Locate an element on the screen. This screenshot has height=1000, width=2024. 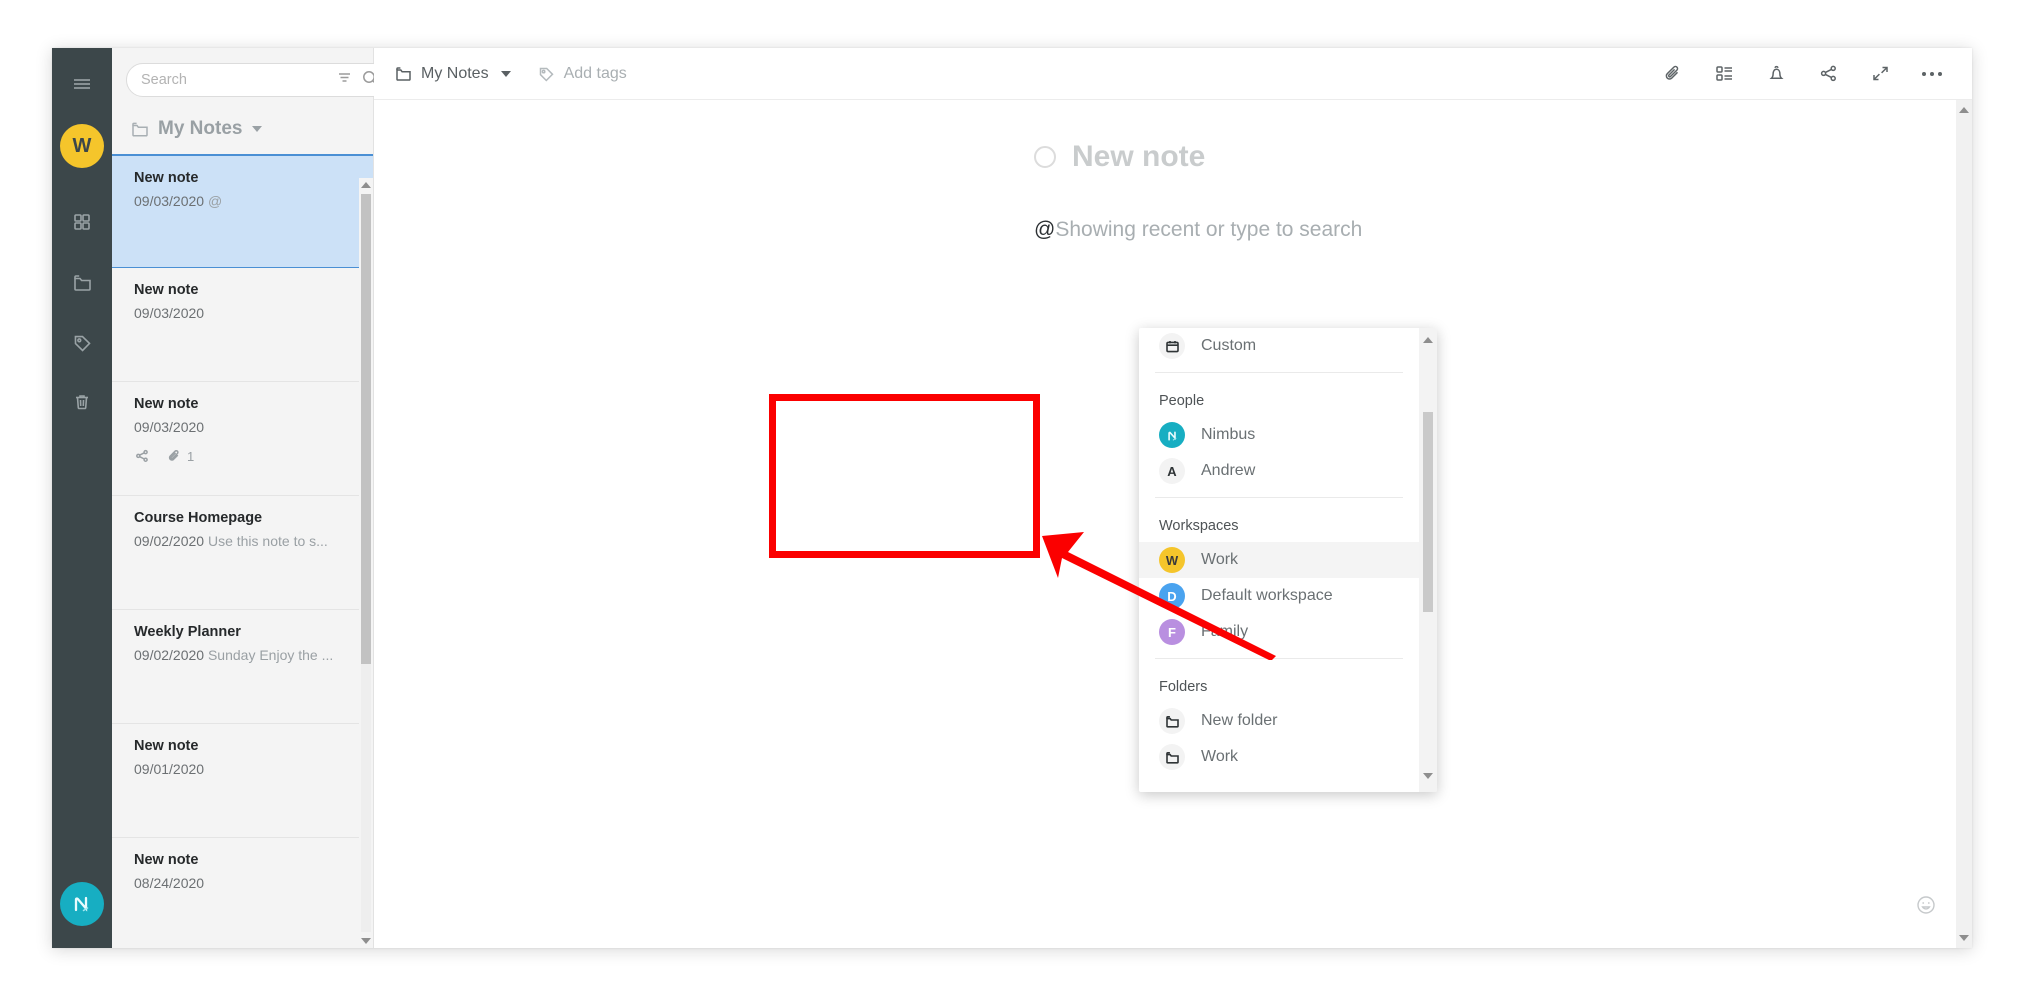
editor-scrollbar is located at coordinates (1964, 524).